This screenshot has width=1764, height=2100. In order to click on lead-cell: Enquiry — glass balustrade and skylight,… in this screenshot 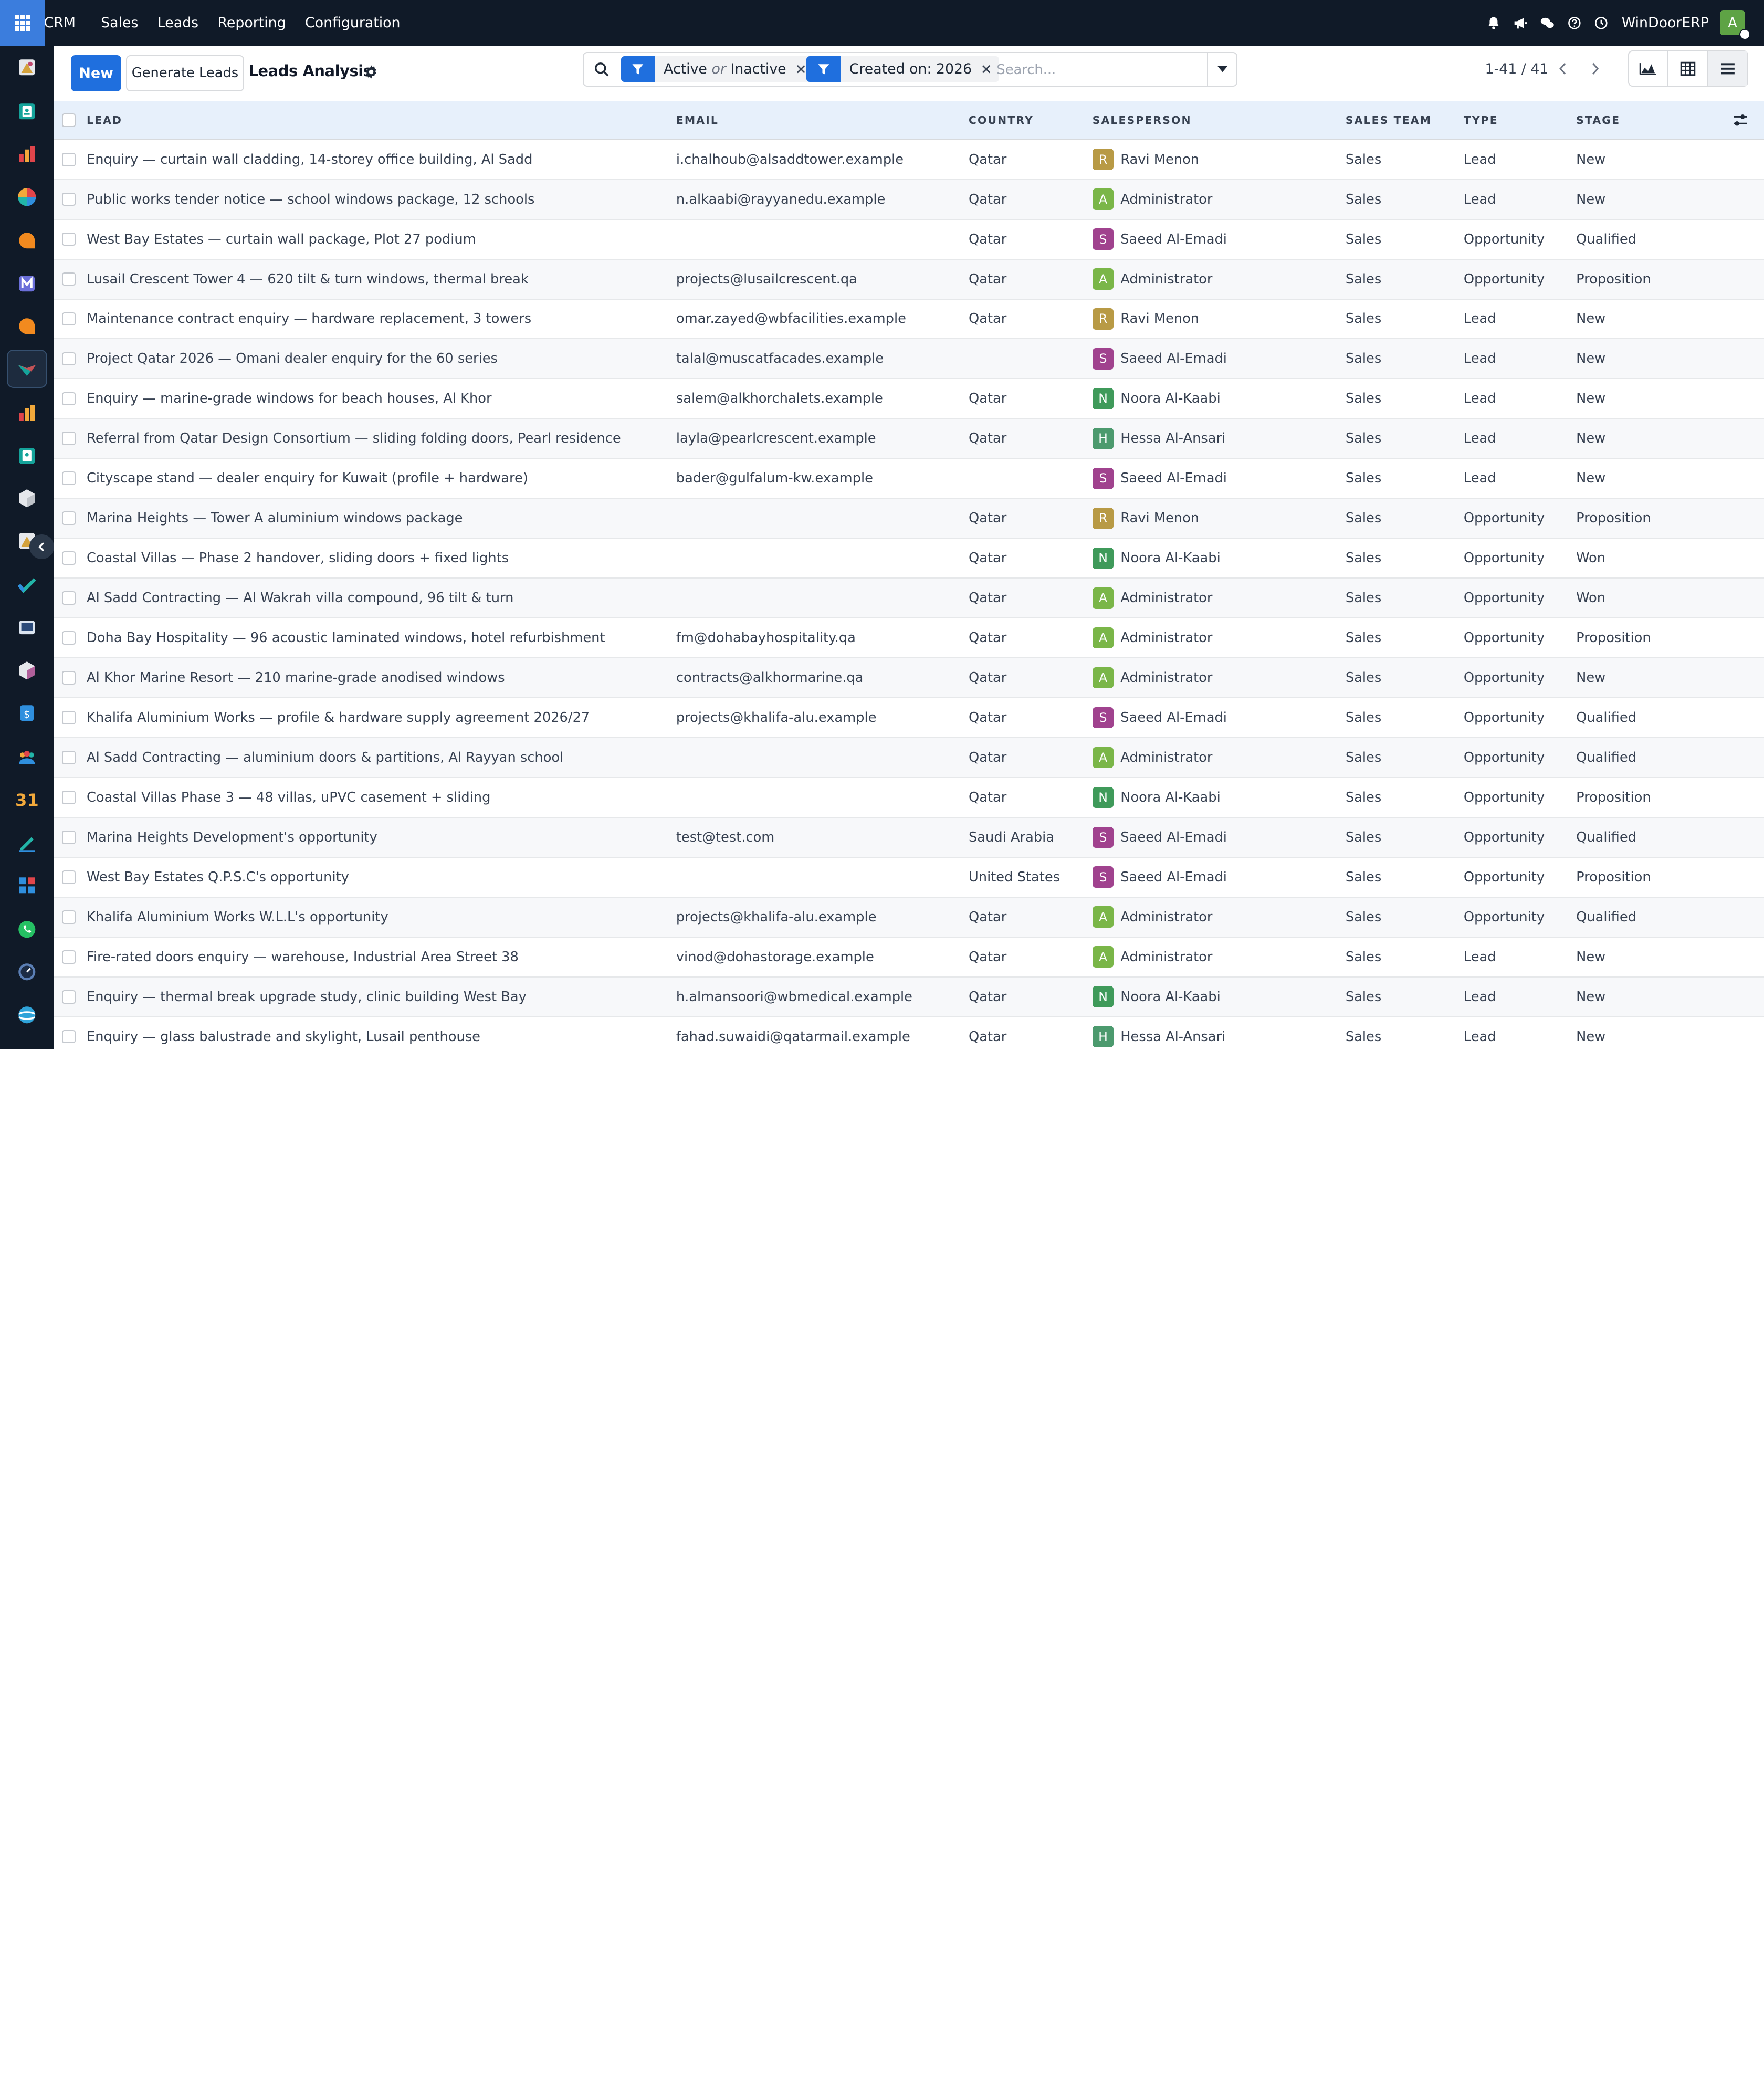, I will do `click(381, 1033)`.